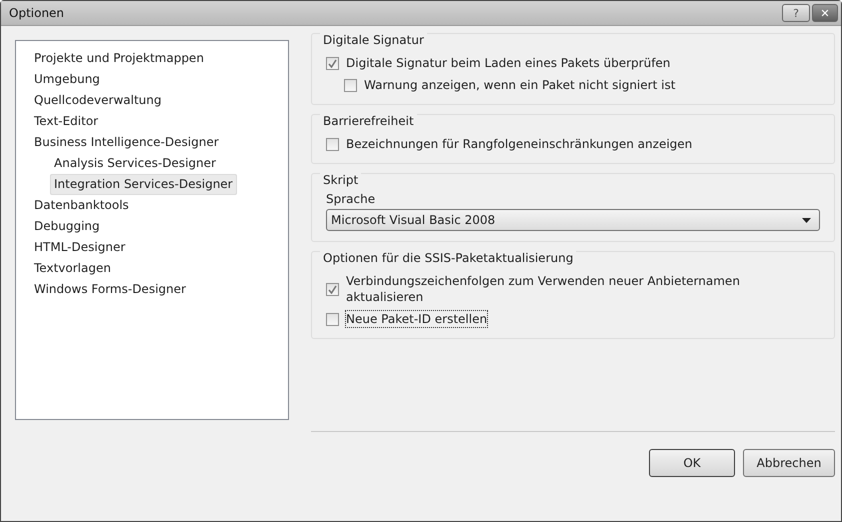  Describe the element at coordinates (110, 289) in the screenshot. I see `tree-item: Windows Forms-Designer` at that location.